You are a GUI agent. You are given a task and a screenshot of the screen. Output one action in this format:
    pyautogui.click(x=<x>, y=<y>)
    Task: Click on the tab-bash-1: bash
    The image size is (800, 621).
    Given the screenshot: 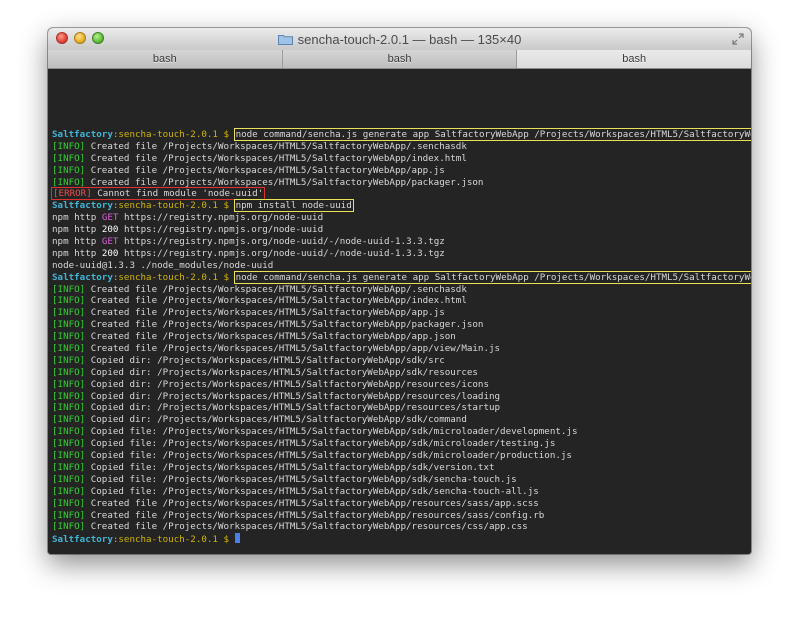 What is the action you would take?
    pyautogui.click(x=165, y=59)
    